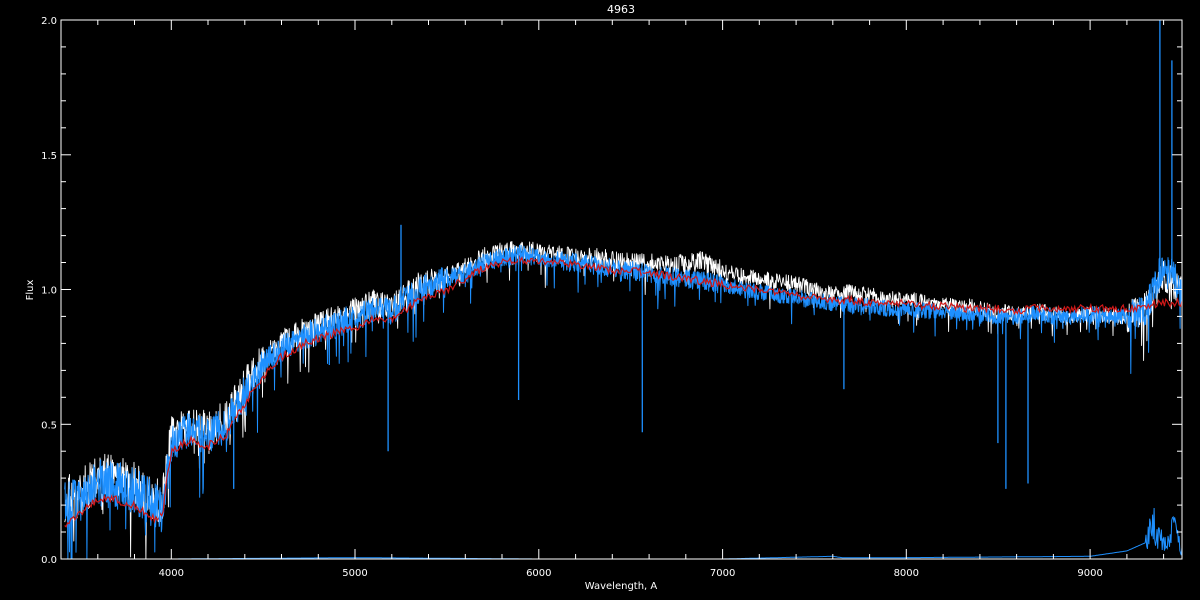 Image resolution: width=1200 pixels, height=600 pixels. What do you see at coordinates (49, 425) in the screenshot?
I see `y-tick-label: 0.5` at bounding box center [49, 425].